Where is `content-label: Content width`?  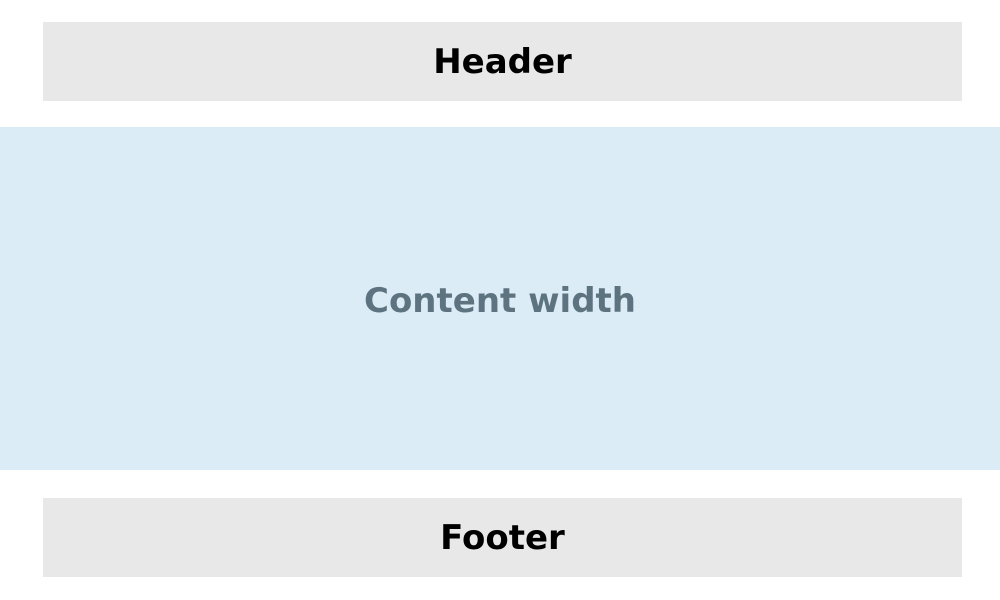 content-label: Content width is located at coordinates (500, 300).